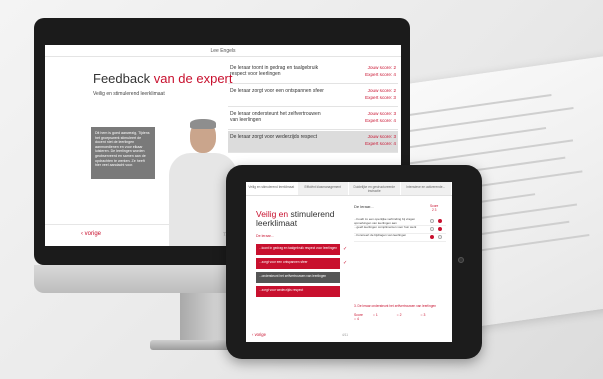 The height and width of the screenshot is (379, 603). Describe the element at coordinates (345, 335) in the screenshot. I see `page-indicator: 4/11` at that location.